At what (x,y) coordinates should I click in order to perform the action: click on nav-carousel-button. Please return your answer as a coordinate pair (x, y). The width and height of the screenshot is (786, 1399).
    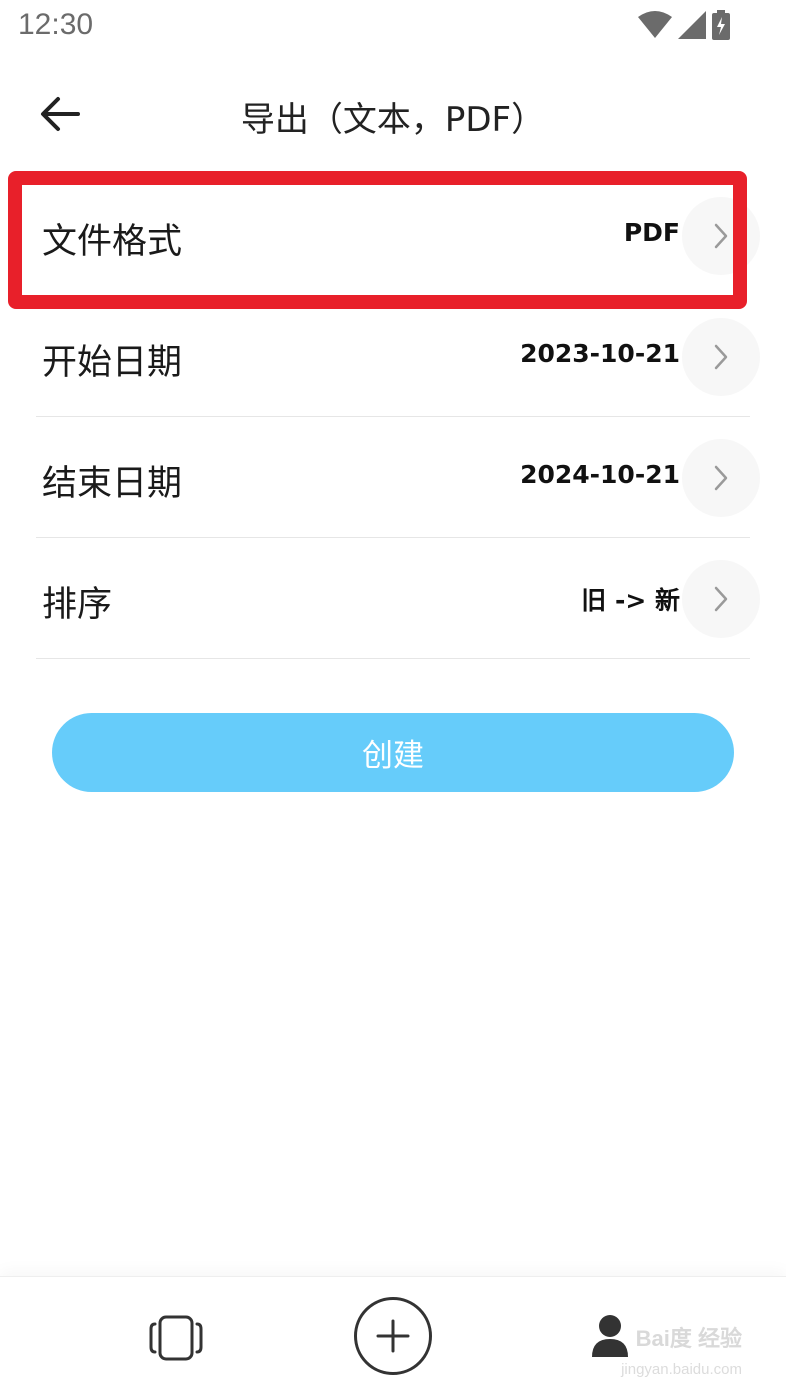
    Looking at the image, I should click on (176, 1340).